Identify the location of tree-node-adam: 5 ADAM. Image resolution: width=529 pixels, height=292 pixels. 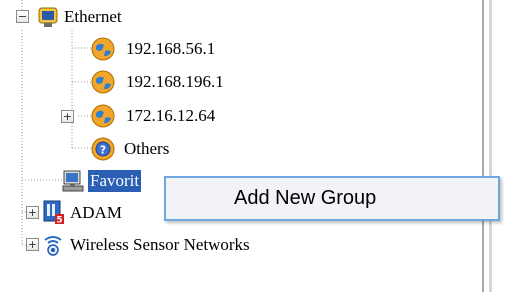
(81, 213).